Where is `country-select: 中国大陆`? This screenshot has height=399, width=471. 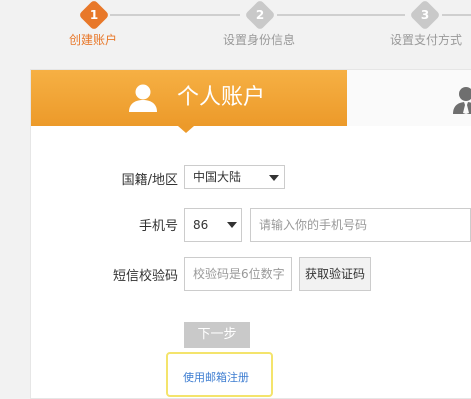
country-select: 中国大陆 is located at coordinates (234, 177).